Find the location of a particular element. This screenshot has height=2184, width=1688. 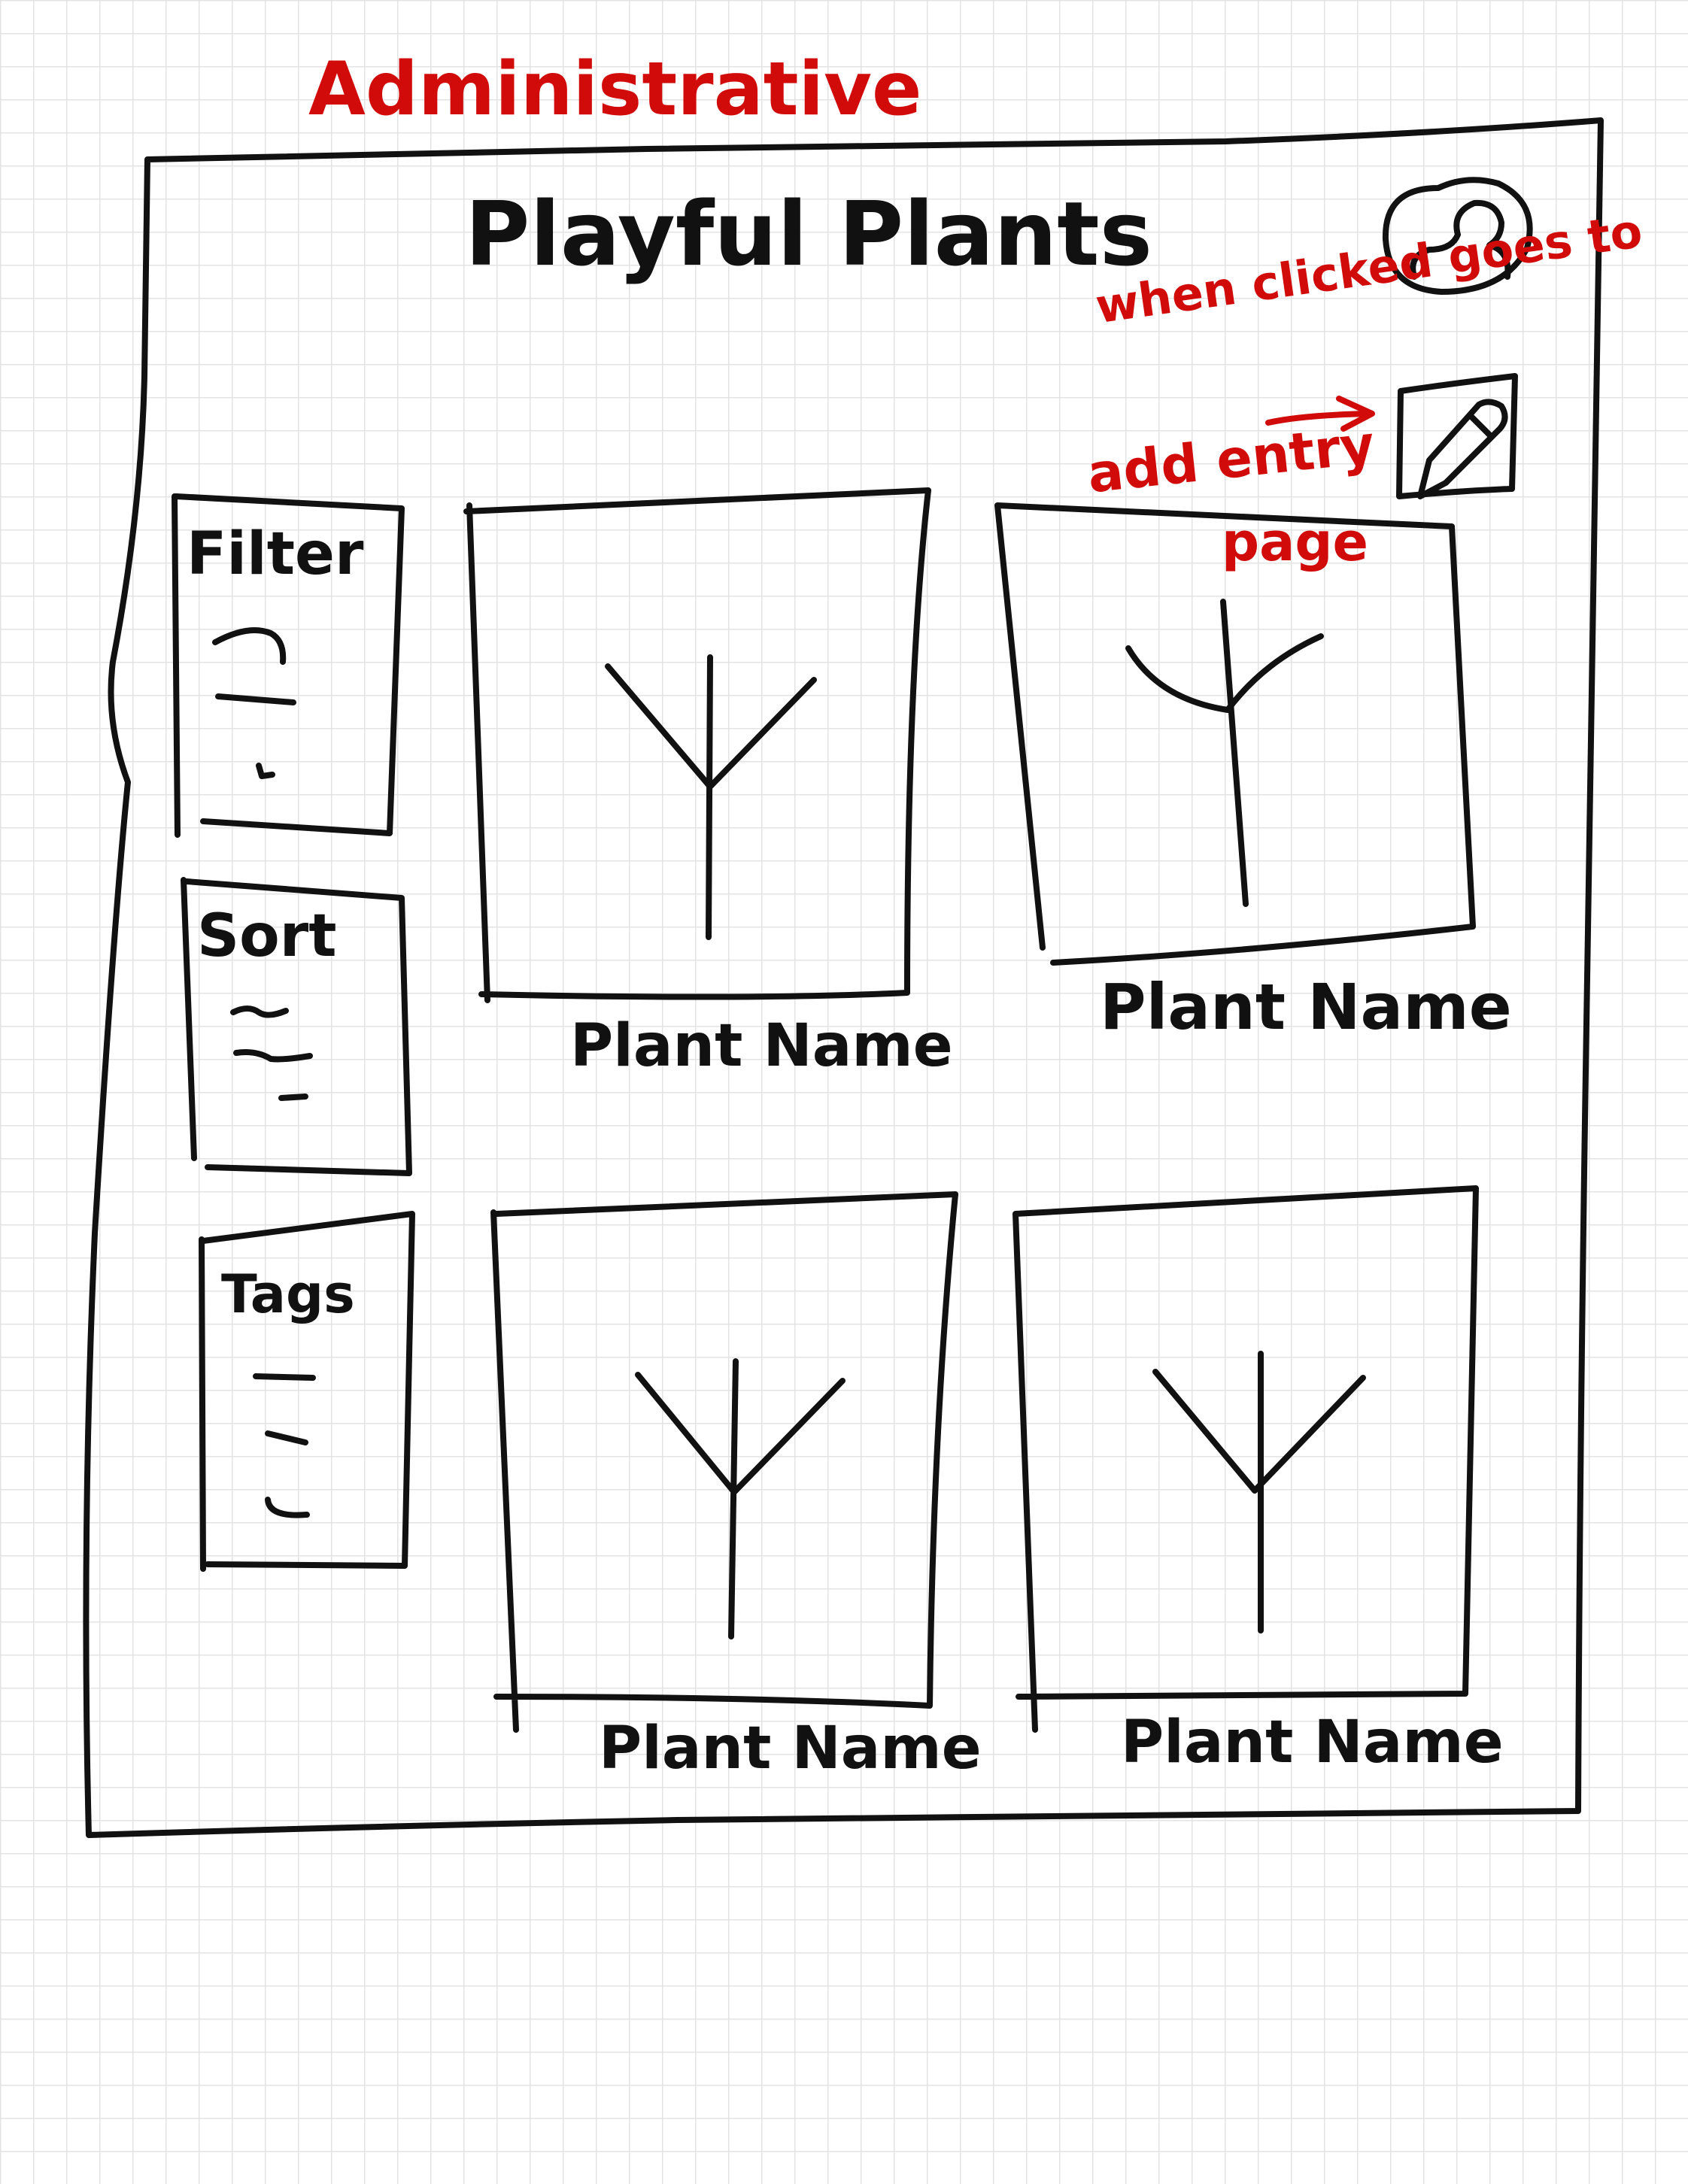

page-title: Playful Plants is located at coordinates (808, 234).